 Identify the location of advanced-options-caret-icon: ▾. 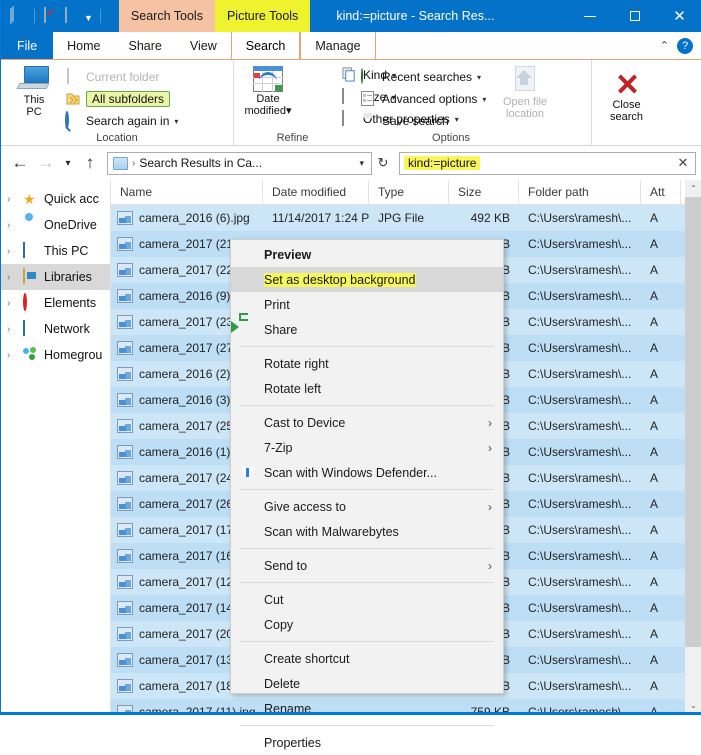
(484, 99).